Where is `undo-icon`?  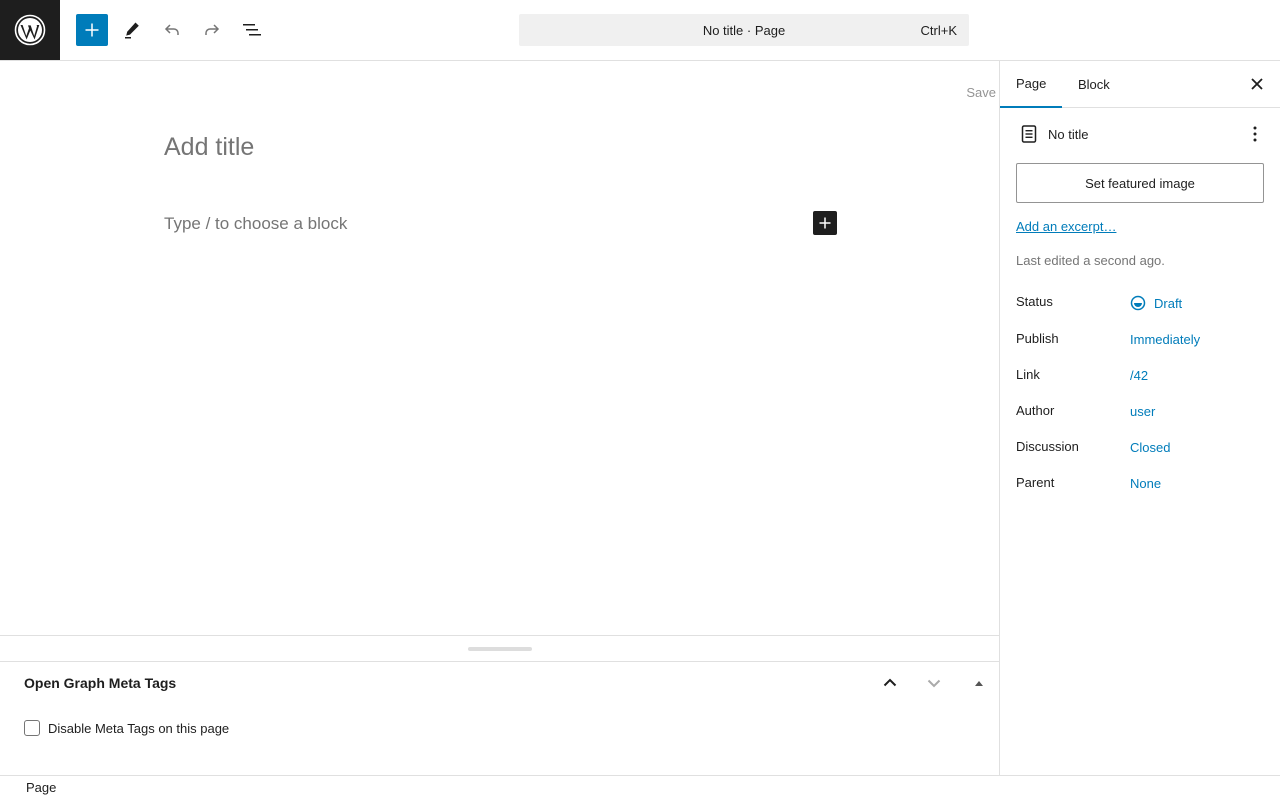
undo-icon is located at coordinates (171, 29).